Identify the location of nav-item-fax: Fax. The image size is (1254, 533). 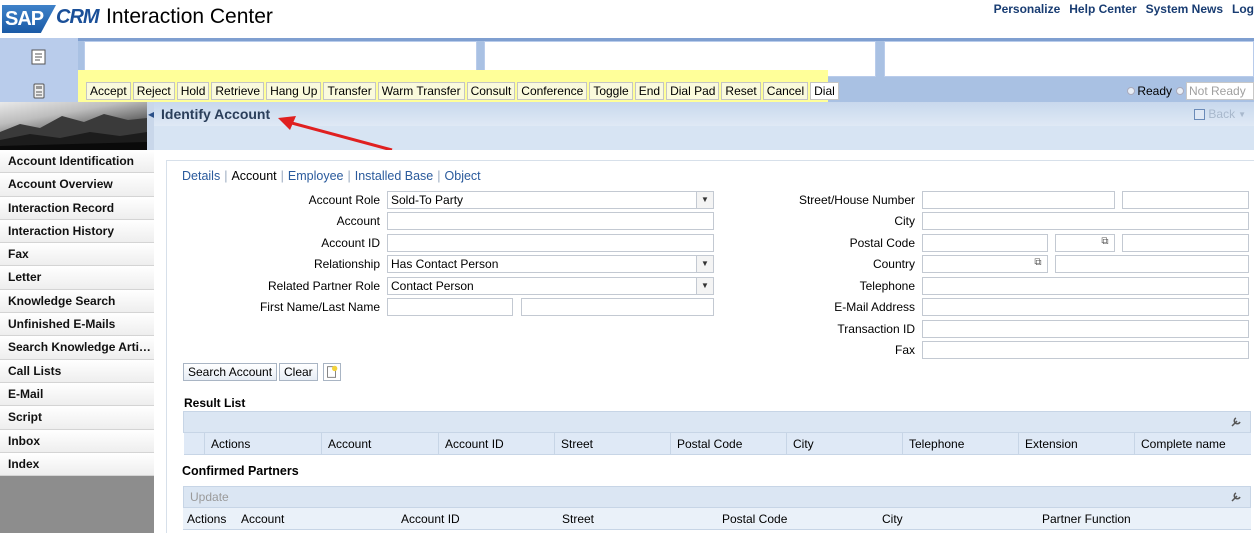
(77, 255).